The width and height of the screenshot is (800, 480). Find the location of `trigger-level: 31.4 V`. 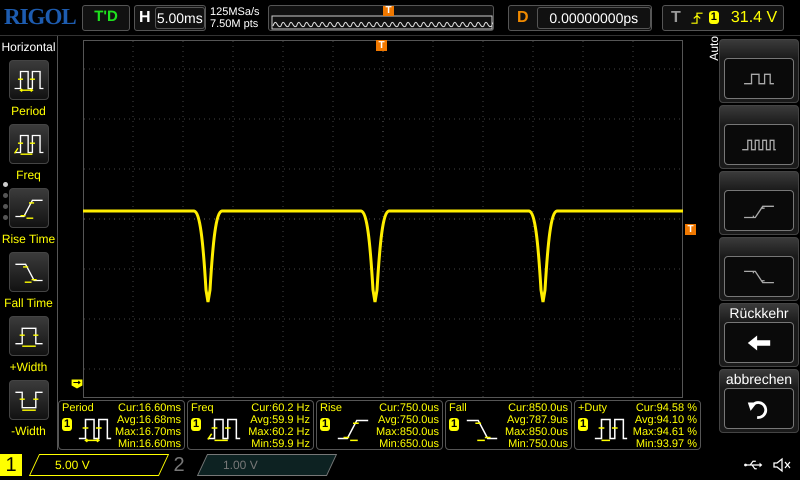

trigger-level: 31.4 V is located at coordinates (754, 18).